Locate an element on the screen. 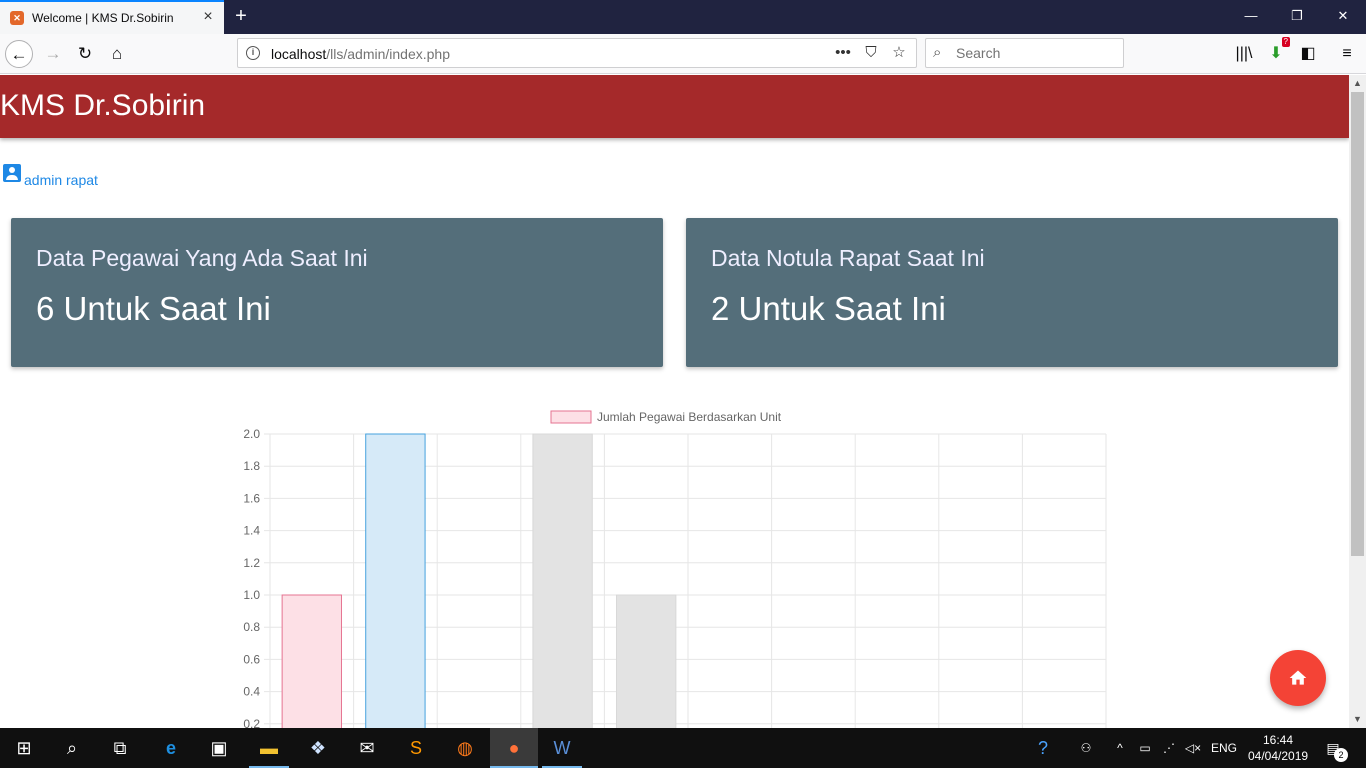  people-icon: ⚇ is located at coordinates (1086, 748).